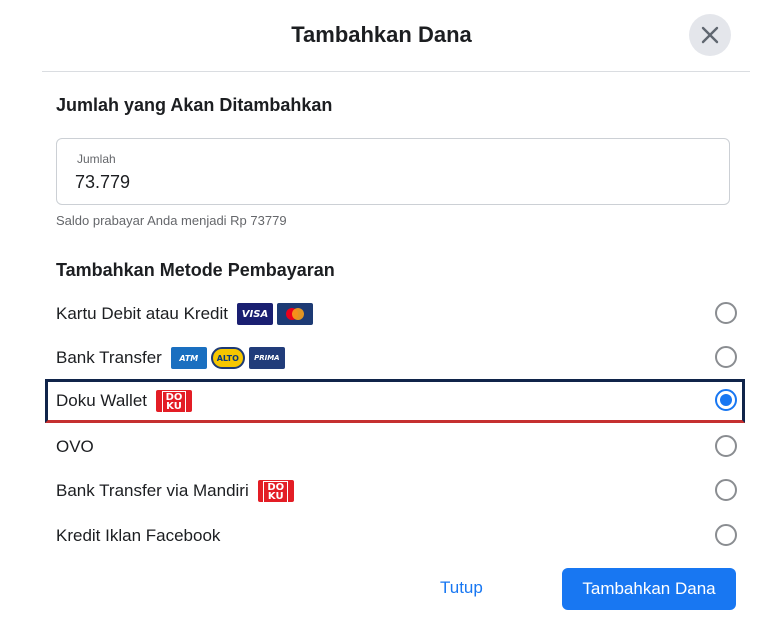  What do you see at coordinates (726, 490) in the screenshot?
I see `radio-mandiri` at bounding box center [726, 490].